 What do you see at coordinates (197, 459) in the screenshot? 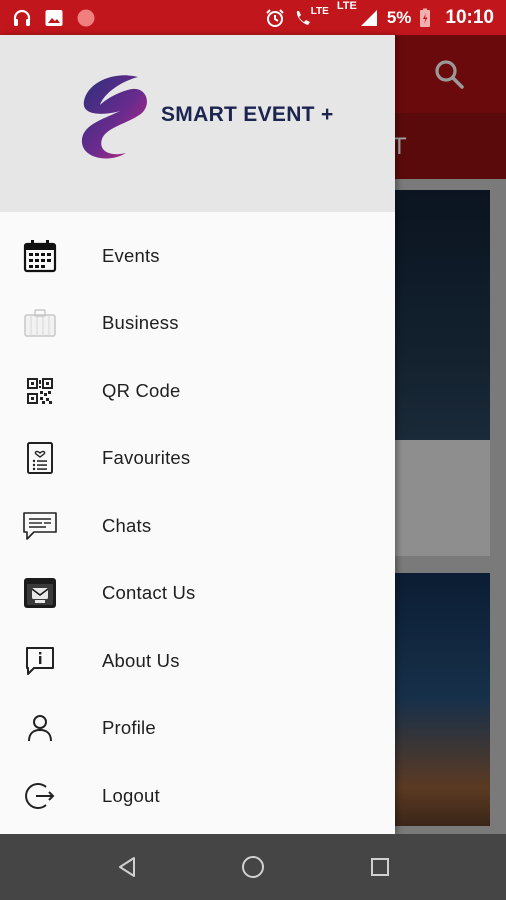
I see `menu-item-favourites: Favourites` at bounding box center [197, 459].